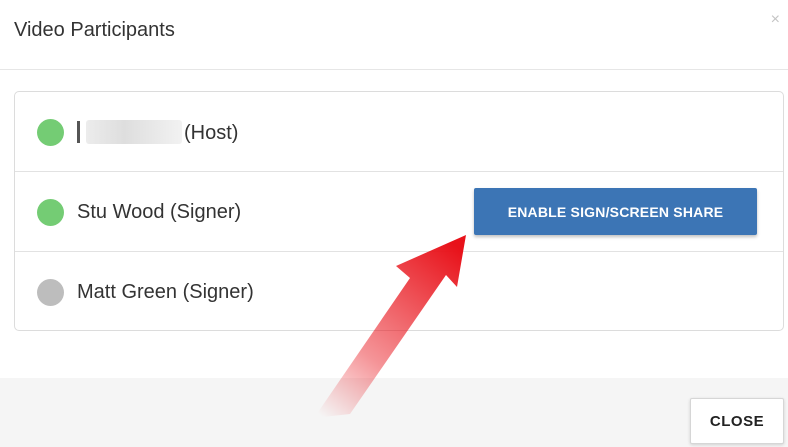  Describe the element at coordinates (134, 132) in the screenshot. I see `redacted-name-blur` at that location.